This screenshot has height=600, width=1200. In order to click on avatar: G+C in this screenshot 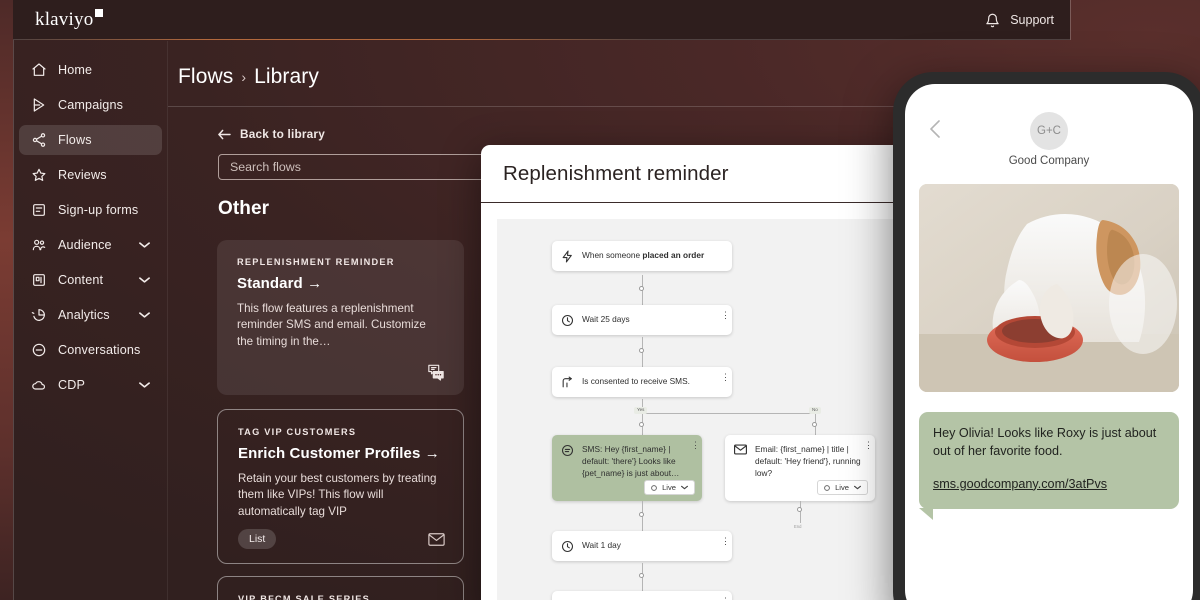, I will do `click(1049, 131)`.